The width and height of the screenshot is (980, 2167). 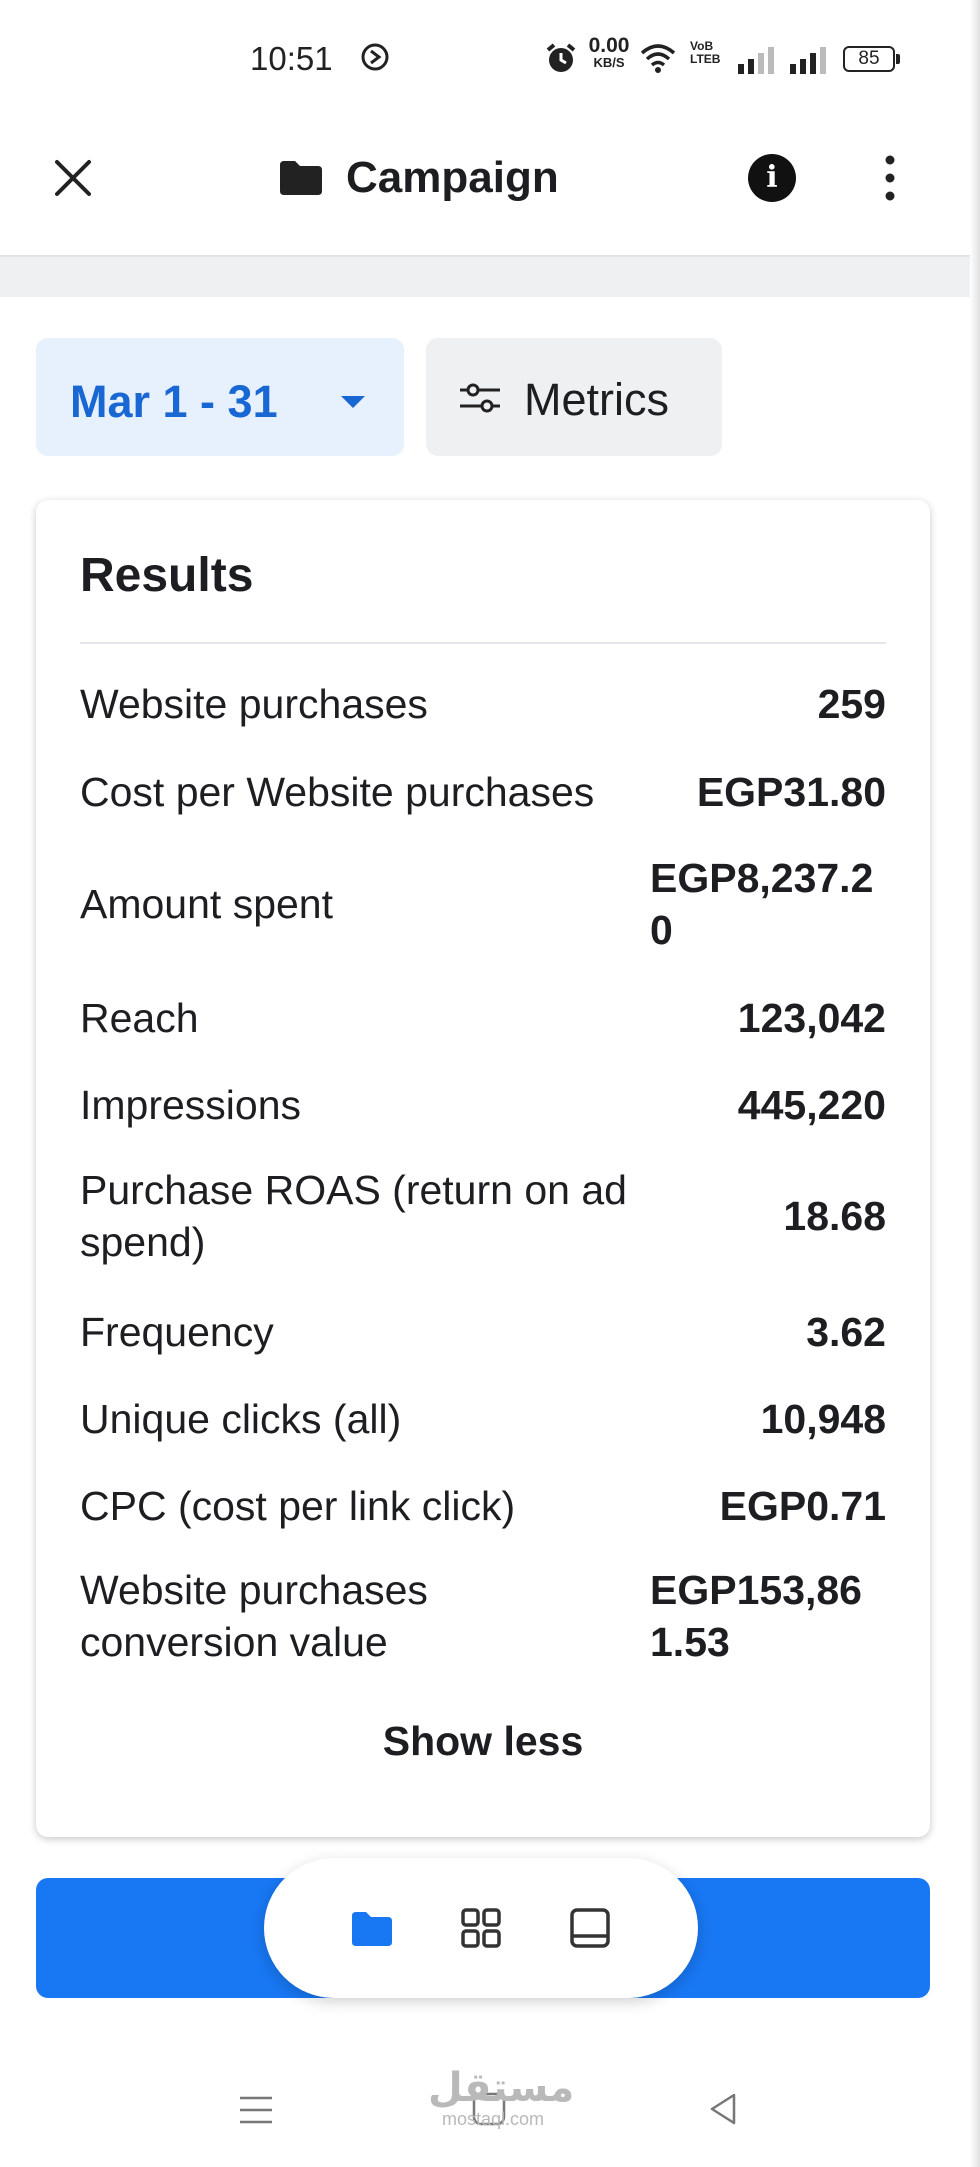 I want to click on status-time: 10:51, so click(x=291, y=58).